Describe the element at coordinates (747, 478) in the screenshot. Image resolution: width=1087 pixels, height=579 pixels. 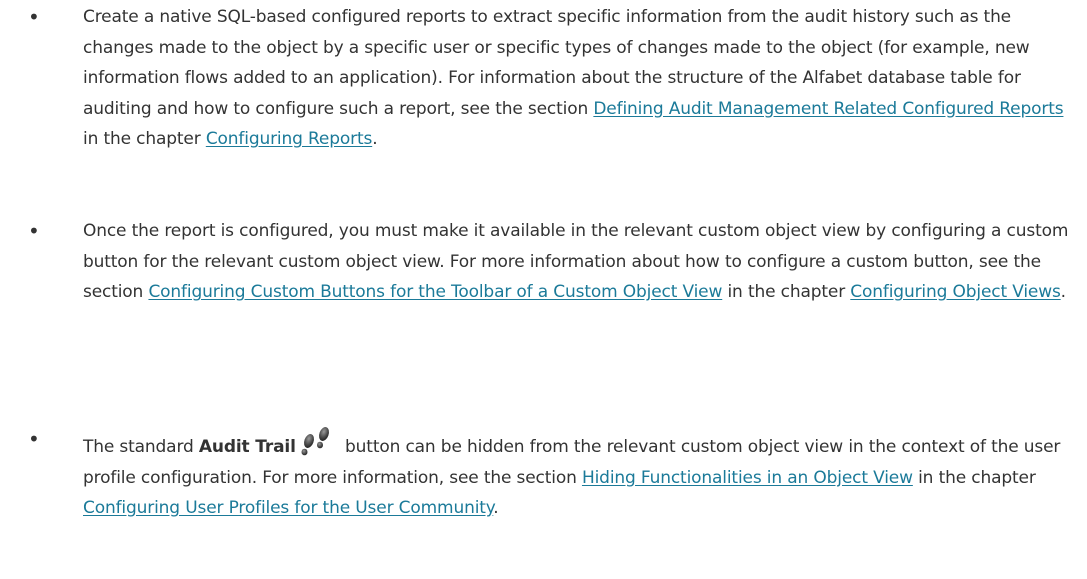
I see `link-hiding-functionalities: Hiding Functionalities in an Object View` at that location.